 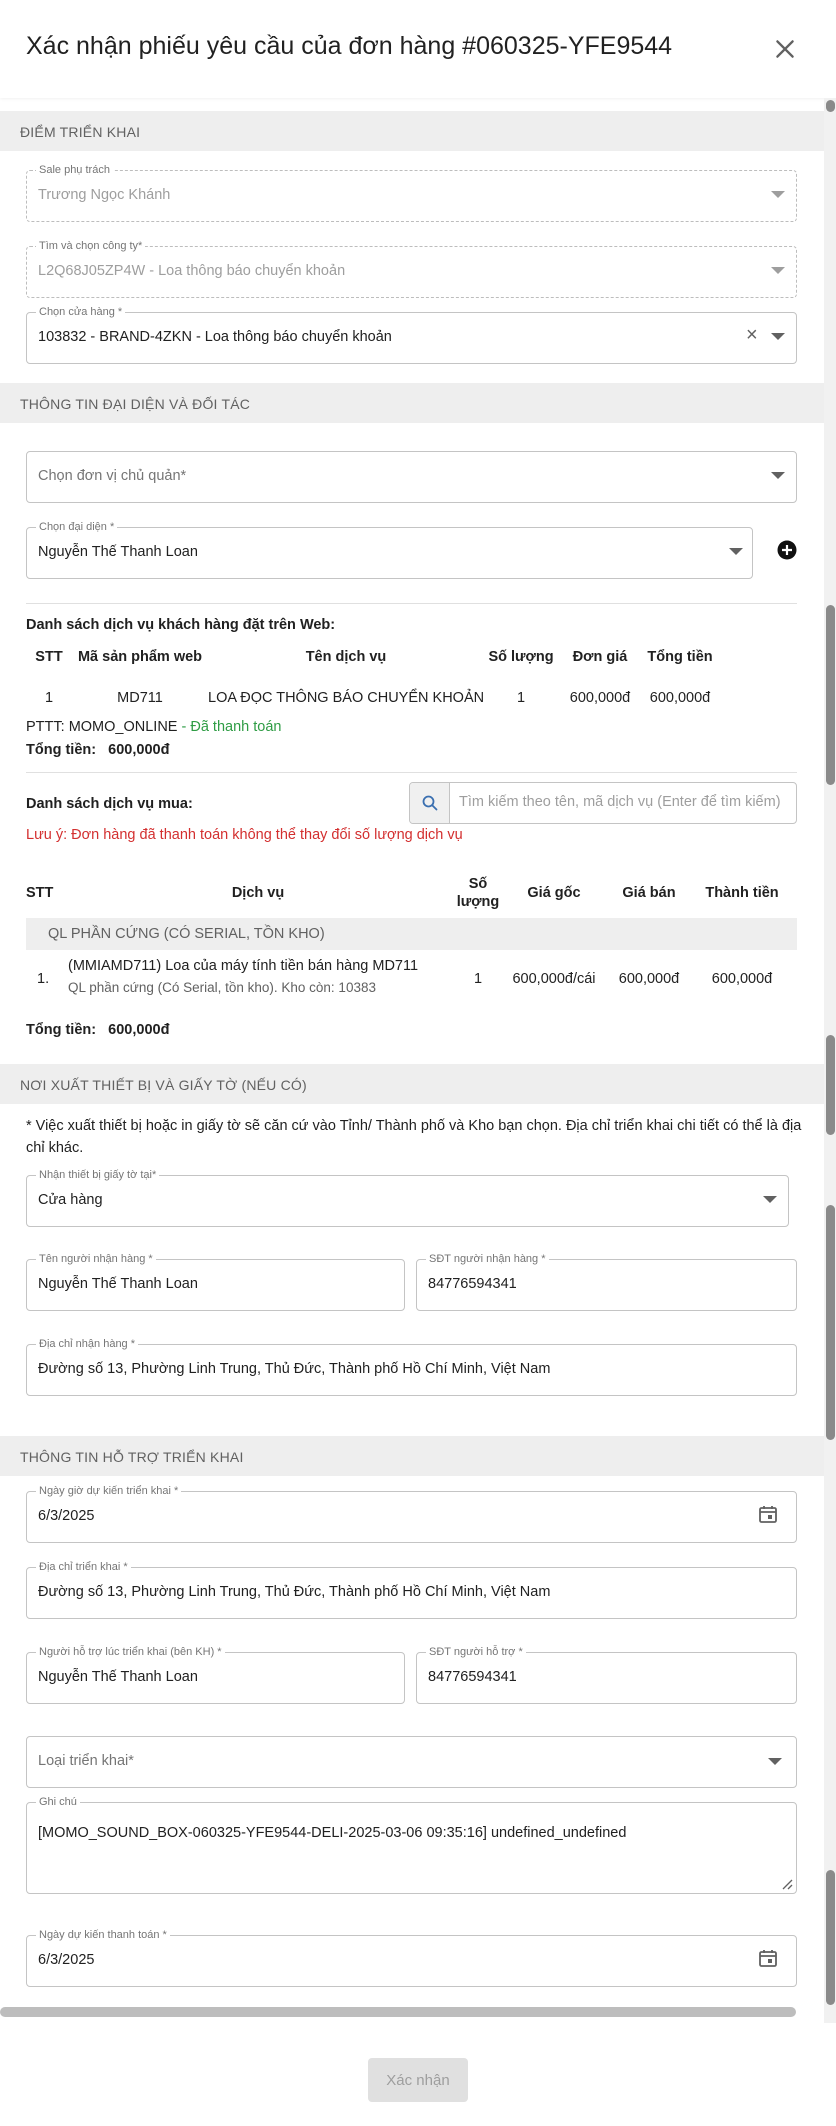 I want to click on section-title: ĐIỂM TRIỂN KHAI, so click(x=80, y=132).